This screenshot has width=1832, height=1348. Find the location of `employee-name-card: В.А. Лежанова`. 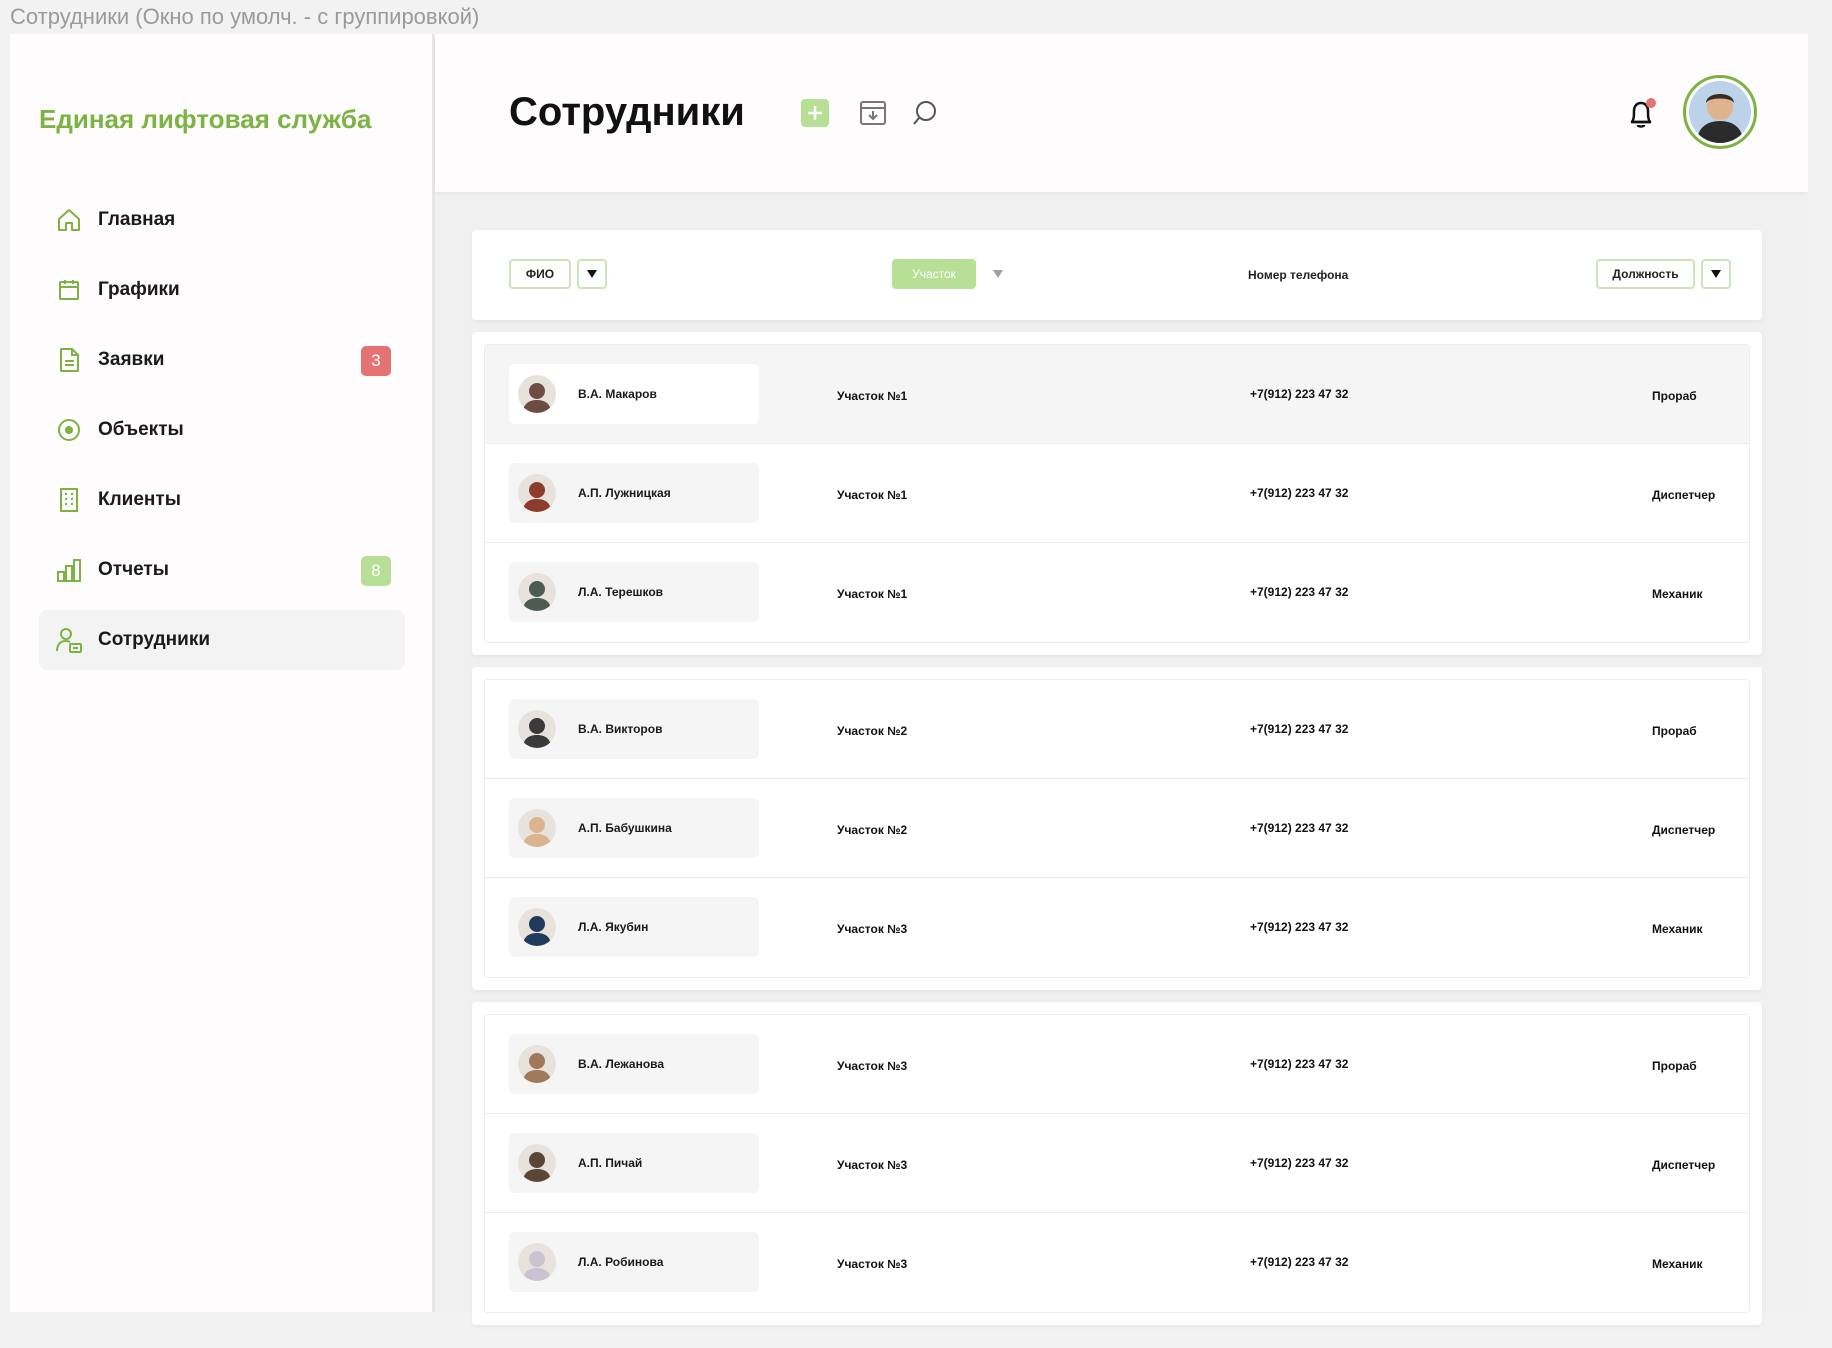

employee-name-card: В.А. Лежанова is located at coordinates (634, 1064).